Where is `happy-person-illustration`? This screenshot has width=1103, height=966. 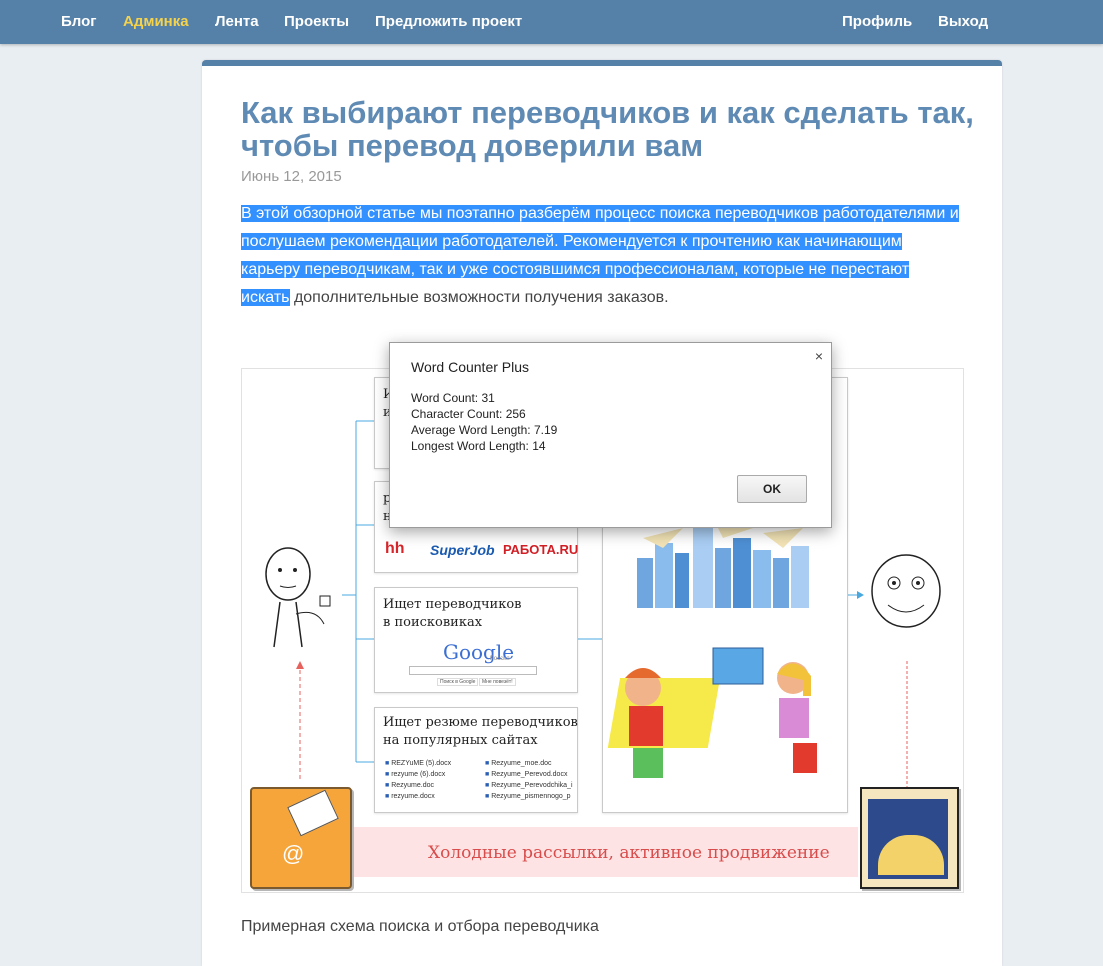 happy-person-illustration is located at coordinates (906, 591).